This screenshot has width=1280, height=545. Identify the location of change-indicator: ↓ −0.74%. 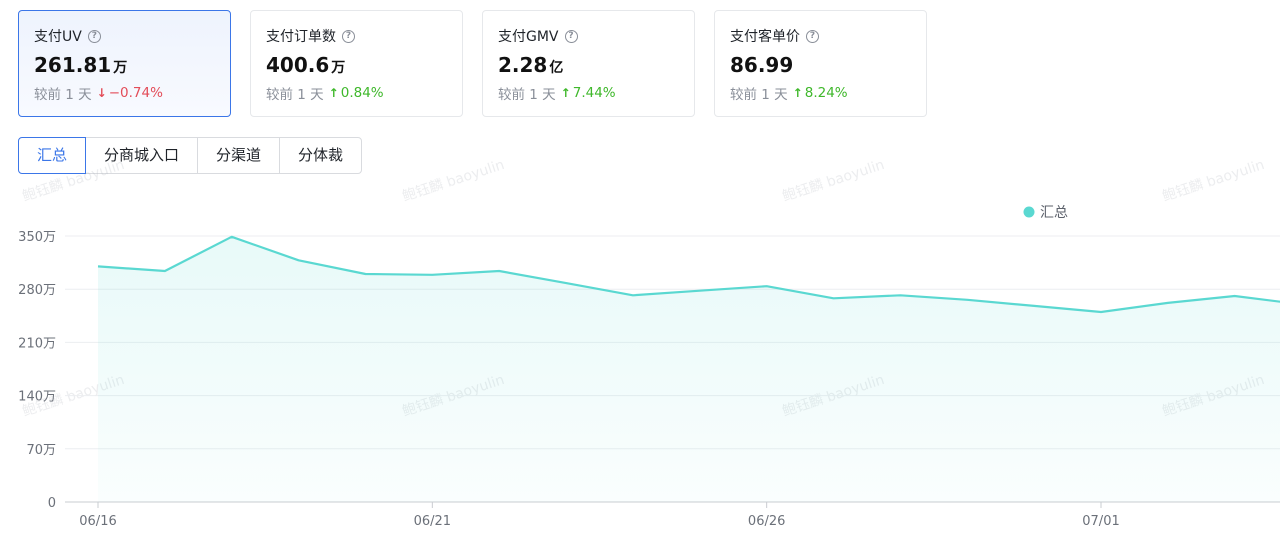
(130, 93).